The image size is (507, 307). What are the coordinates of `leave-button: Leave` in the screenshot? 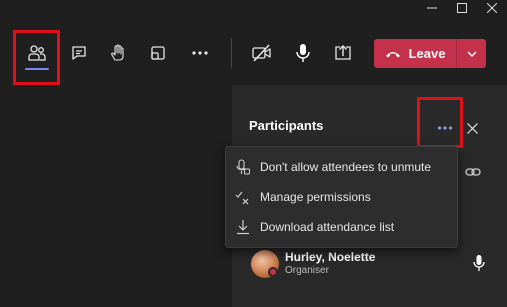 It's located at (415, 53).